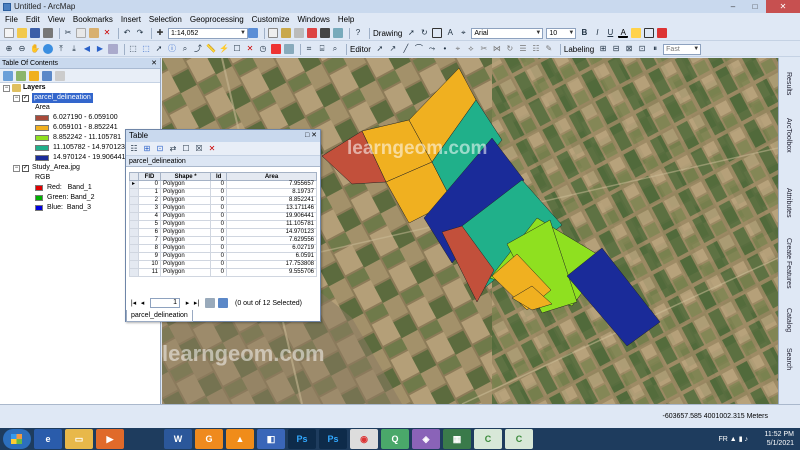 This screenshot has width=800, height=450. Describe the element at coordinates (94, 33) in the screenshot. I see `paste-icon` at that location.